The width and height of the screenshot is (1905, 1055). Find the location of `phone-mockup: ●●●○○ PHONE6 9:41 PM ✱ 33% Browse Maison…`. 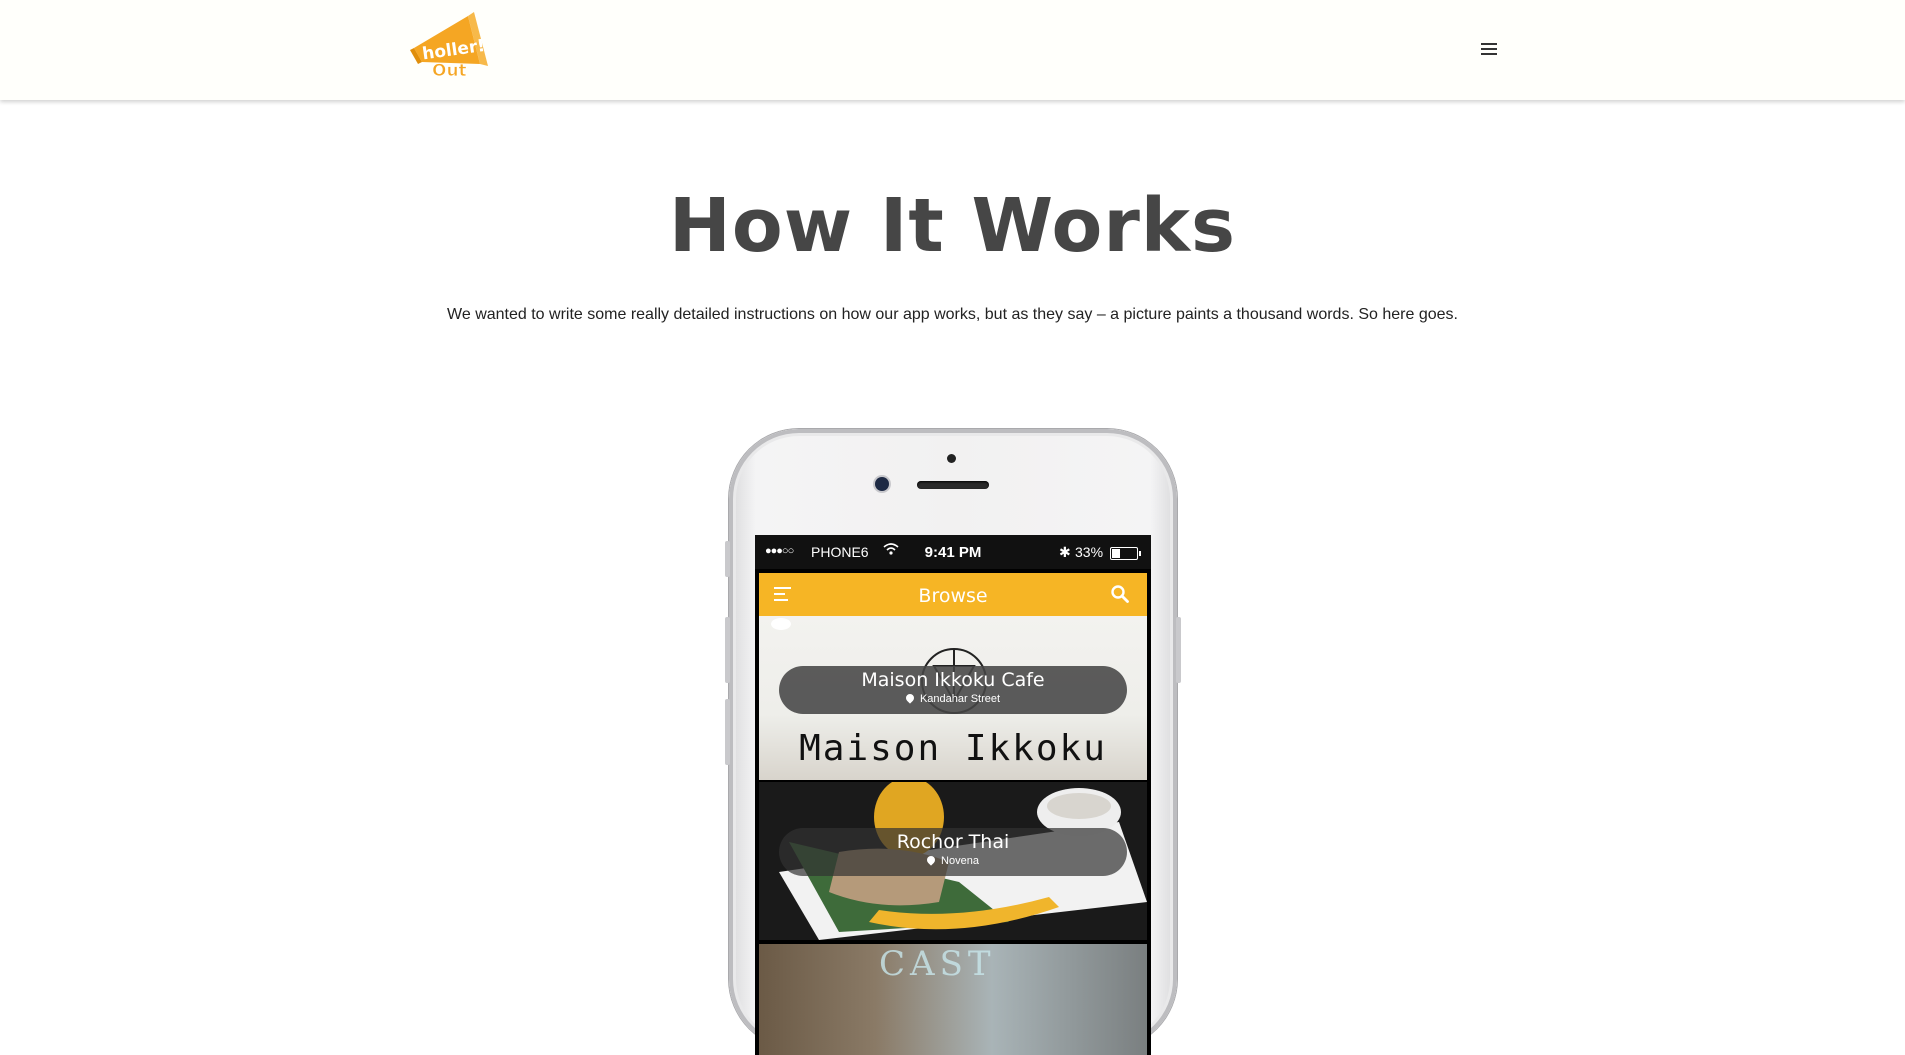

phone-mockup: ●●●○○ PHONE6 9:41 PM ✱ 33% Browse Maison… is located at coordinates (953, 742).